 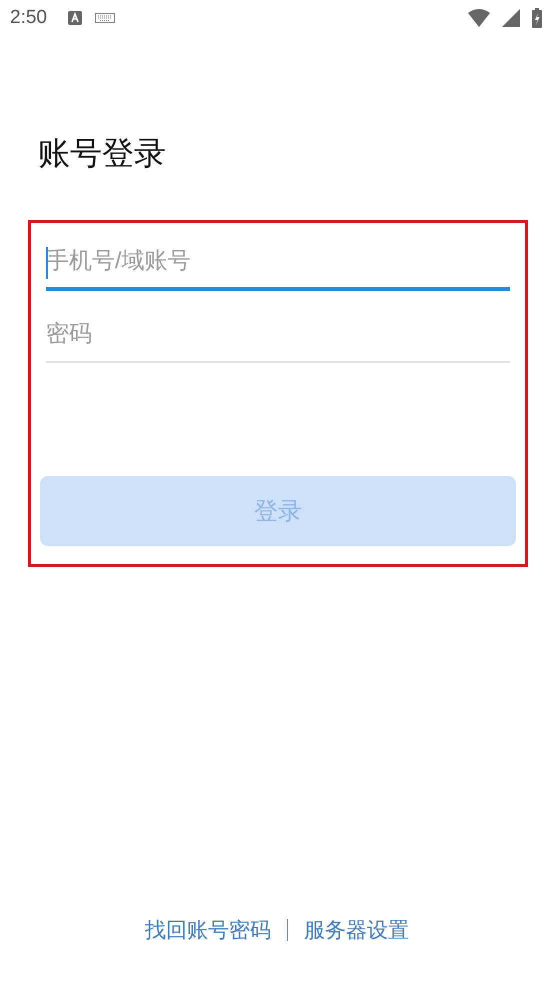 I want to click on keyboard-icon, so click(x=104, y=18).